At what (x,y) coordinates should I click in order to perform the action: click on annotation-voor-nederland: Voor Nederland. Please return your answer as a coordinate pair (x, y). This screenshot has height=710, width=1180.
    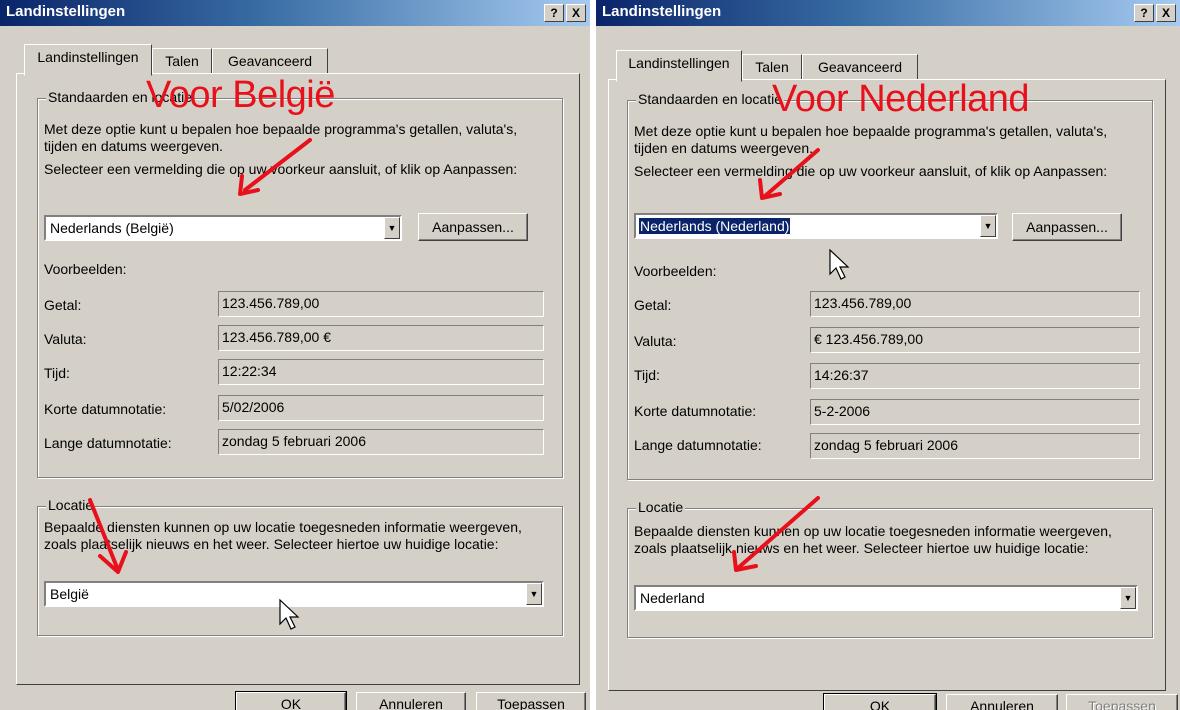
    Looking at the image, I should click on (901, 99).